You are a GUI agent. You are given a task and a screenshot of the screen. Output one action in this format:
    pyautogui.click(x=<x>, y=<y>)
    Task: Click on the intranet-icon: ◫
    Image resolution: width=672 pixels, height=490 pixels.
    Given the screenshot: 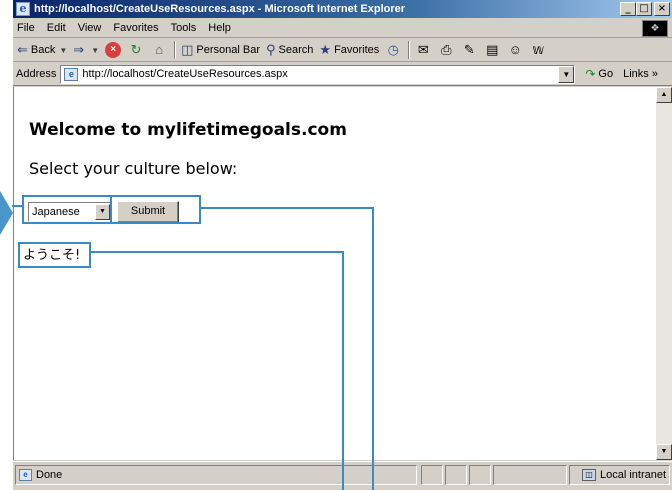 What is the action you would take?
    pyautogui.click(x=589, y=475)
    